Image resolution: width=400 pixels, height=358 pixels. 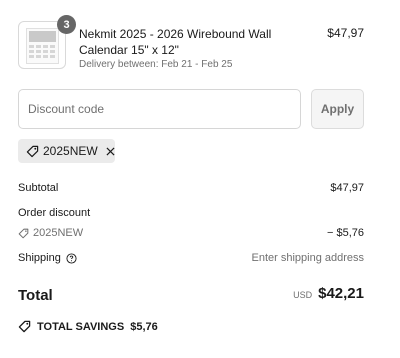 What do you see at coordinates (42, 46) in the screenshot?
I see `calendar-image` at bounding box center [42, 46].